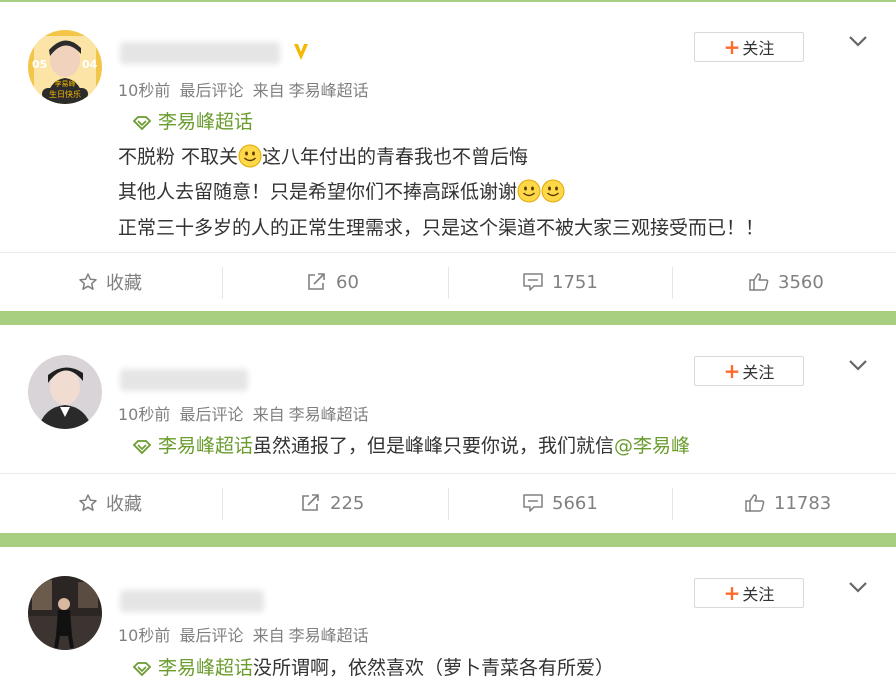 The height and width of the screenshot is (689, 896). What do you see at coordinates (434, 668) in the screenshot?
I see `post-text: 没所谓啊，依然喜欢（萝卜青菜各有所爱）` at bounding box center [434, 668].